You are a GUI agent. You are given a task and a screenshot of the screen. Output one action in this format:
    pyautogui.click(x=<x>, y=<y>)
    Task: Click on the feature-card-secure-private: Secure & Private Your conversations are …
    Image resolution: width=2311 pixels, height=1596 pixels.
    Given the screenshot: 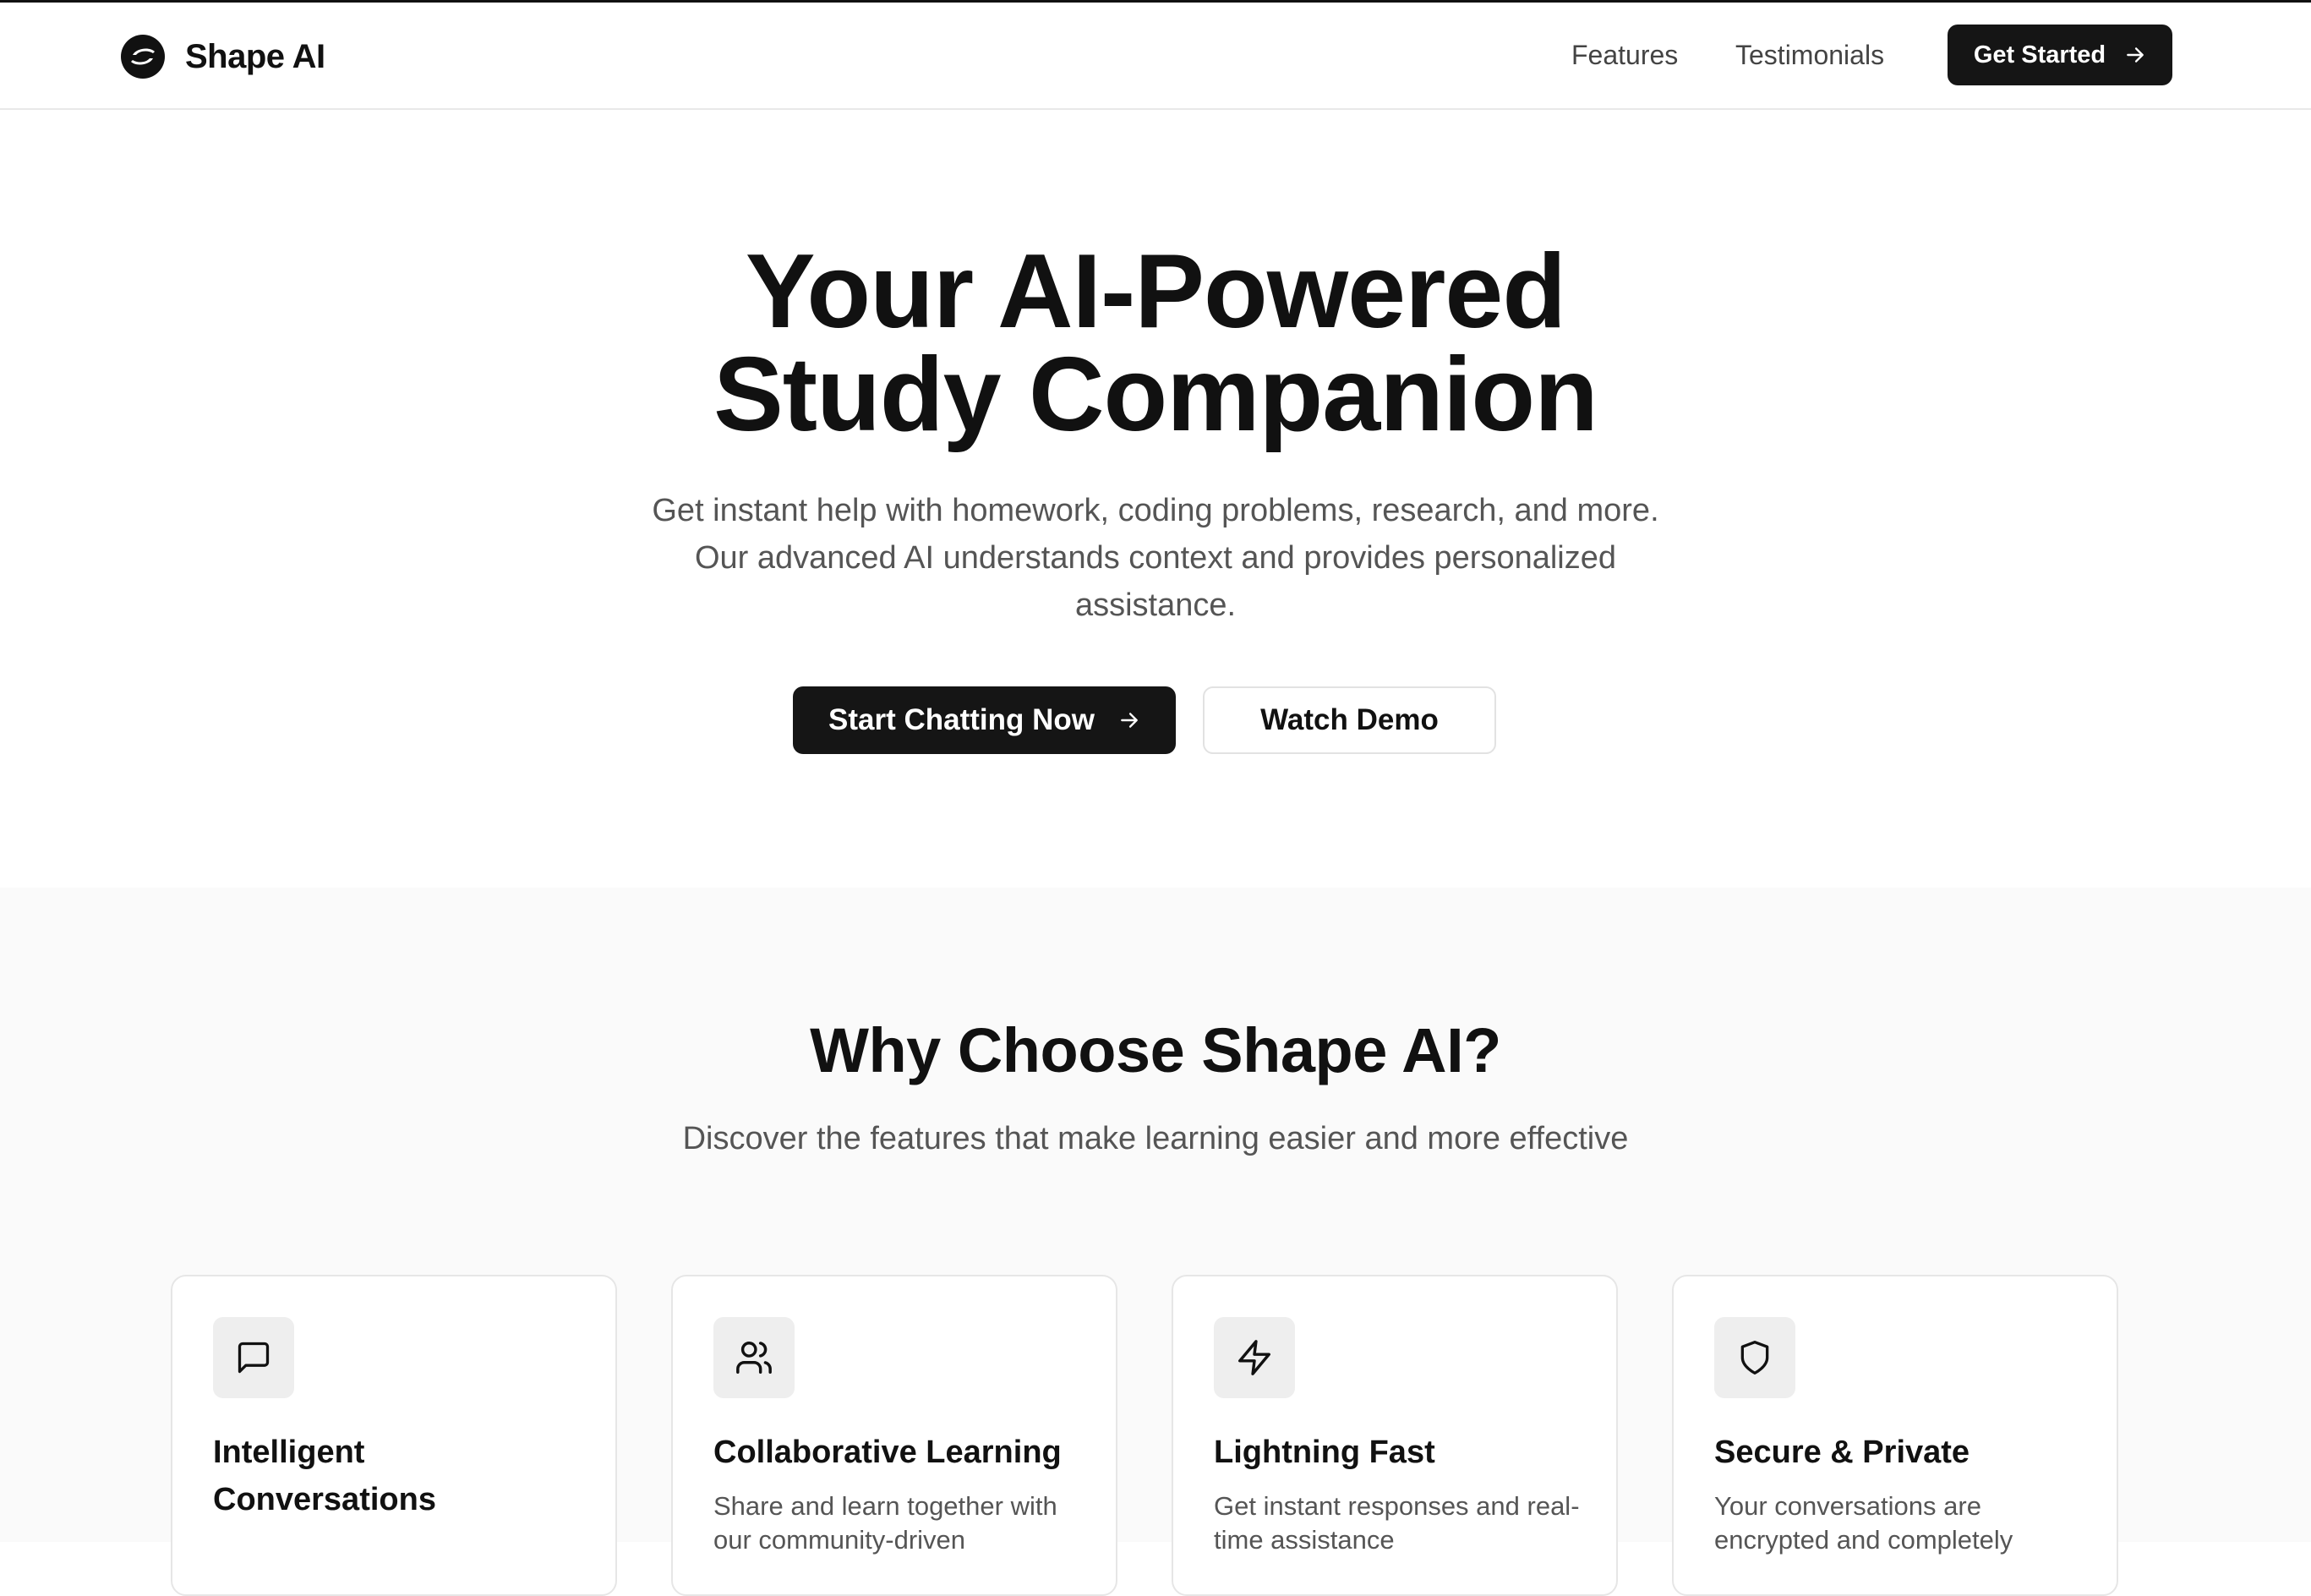 What is the action you would take?
    pyautogui.click(x=1895, y=1435)
    